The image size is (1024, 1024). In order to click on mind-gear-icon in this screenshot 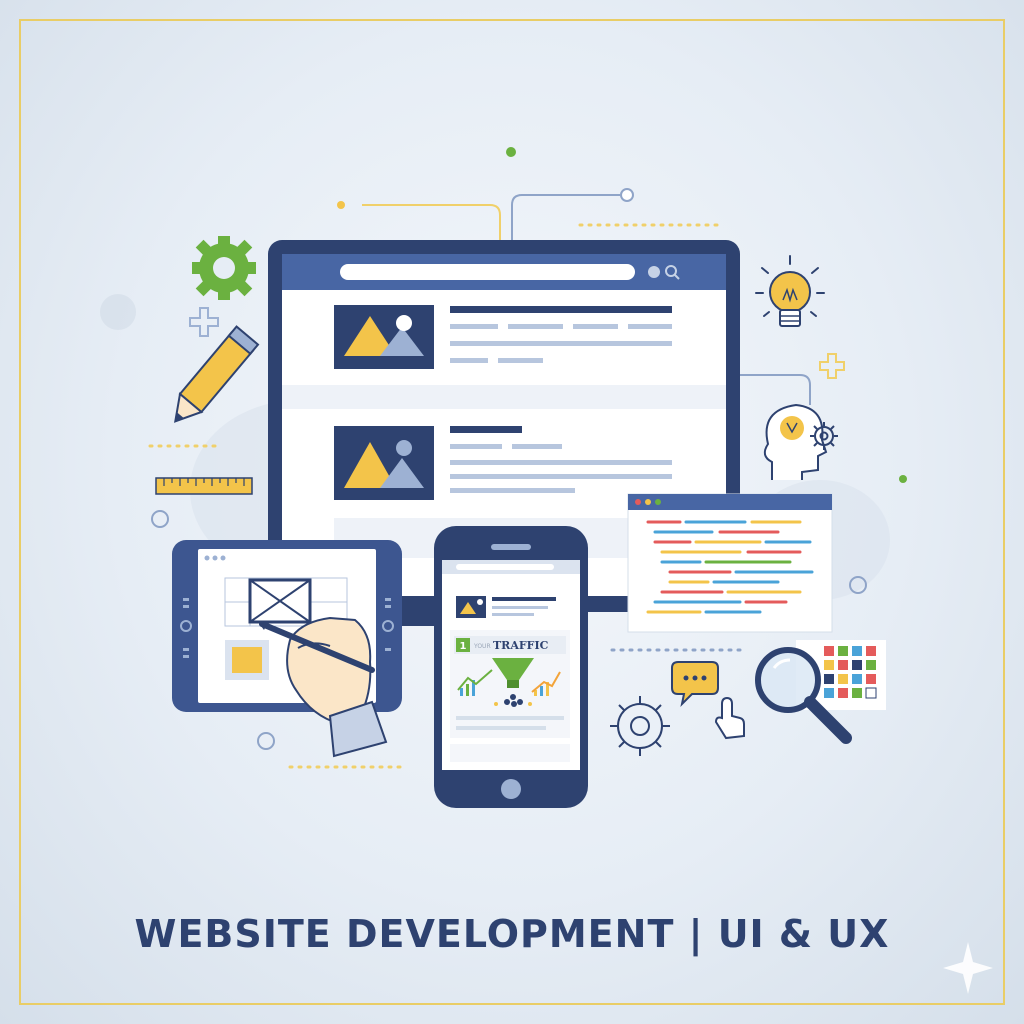, I will do `click(800, 441)`.